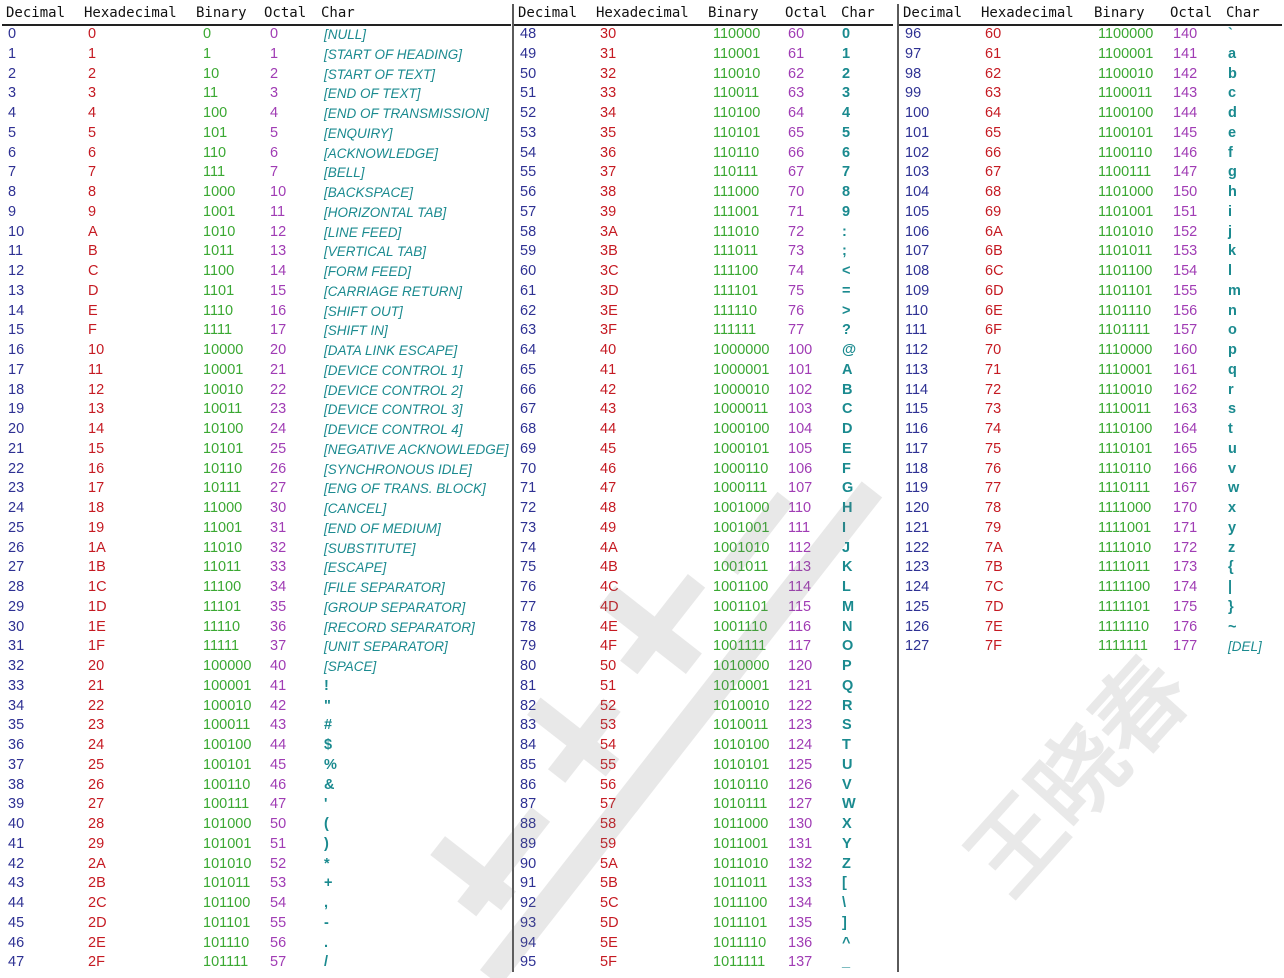 The image size is (1284, 978). What do you see at coordinates (370, 548) in the screenshot?
I see `char-cell: [SUBSTITUTE]` at bounding box center [370, 548].